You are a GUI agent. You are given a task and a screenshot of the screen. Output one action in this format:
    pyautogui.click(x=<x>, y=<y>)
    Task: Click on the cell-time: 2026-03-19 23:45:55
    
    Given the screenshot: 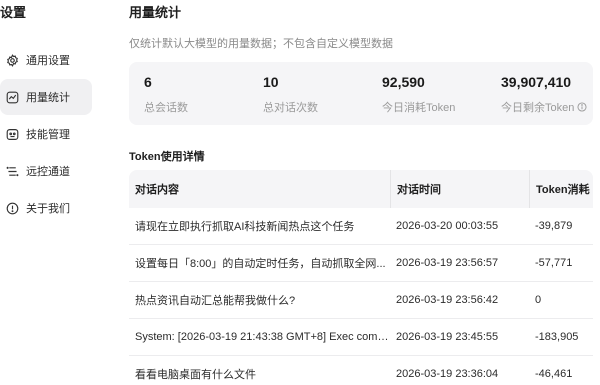 What is the action you would take?
    pyautogui.click(x=447, y=337)
    